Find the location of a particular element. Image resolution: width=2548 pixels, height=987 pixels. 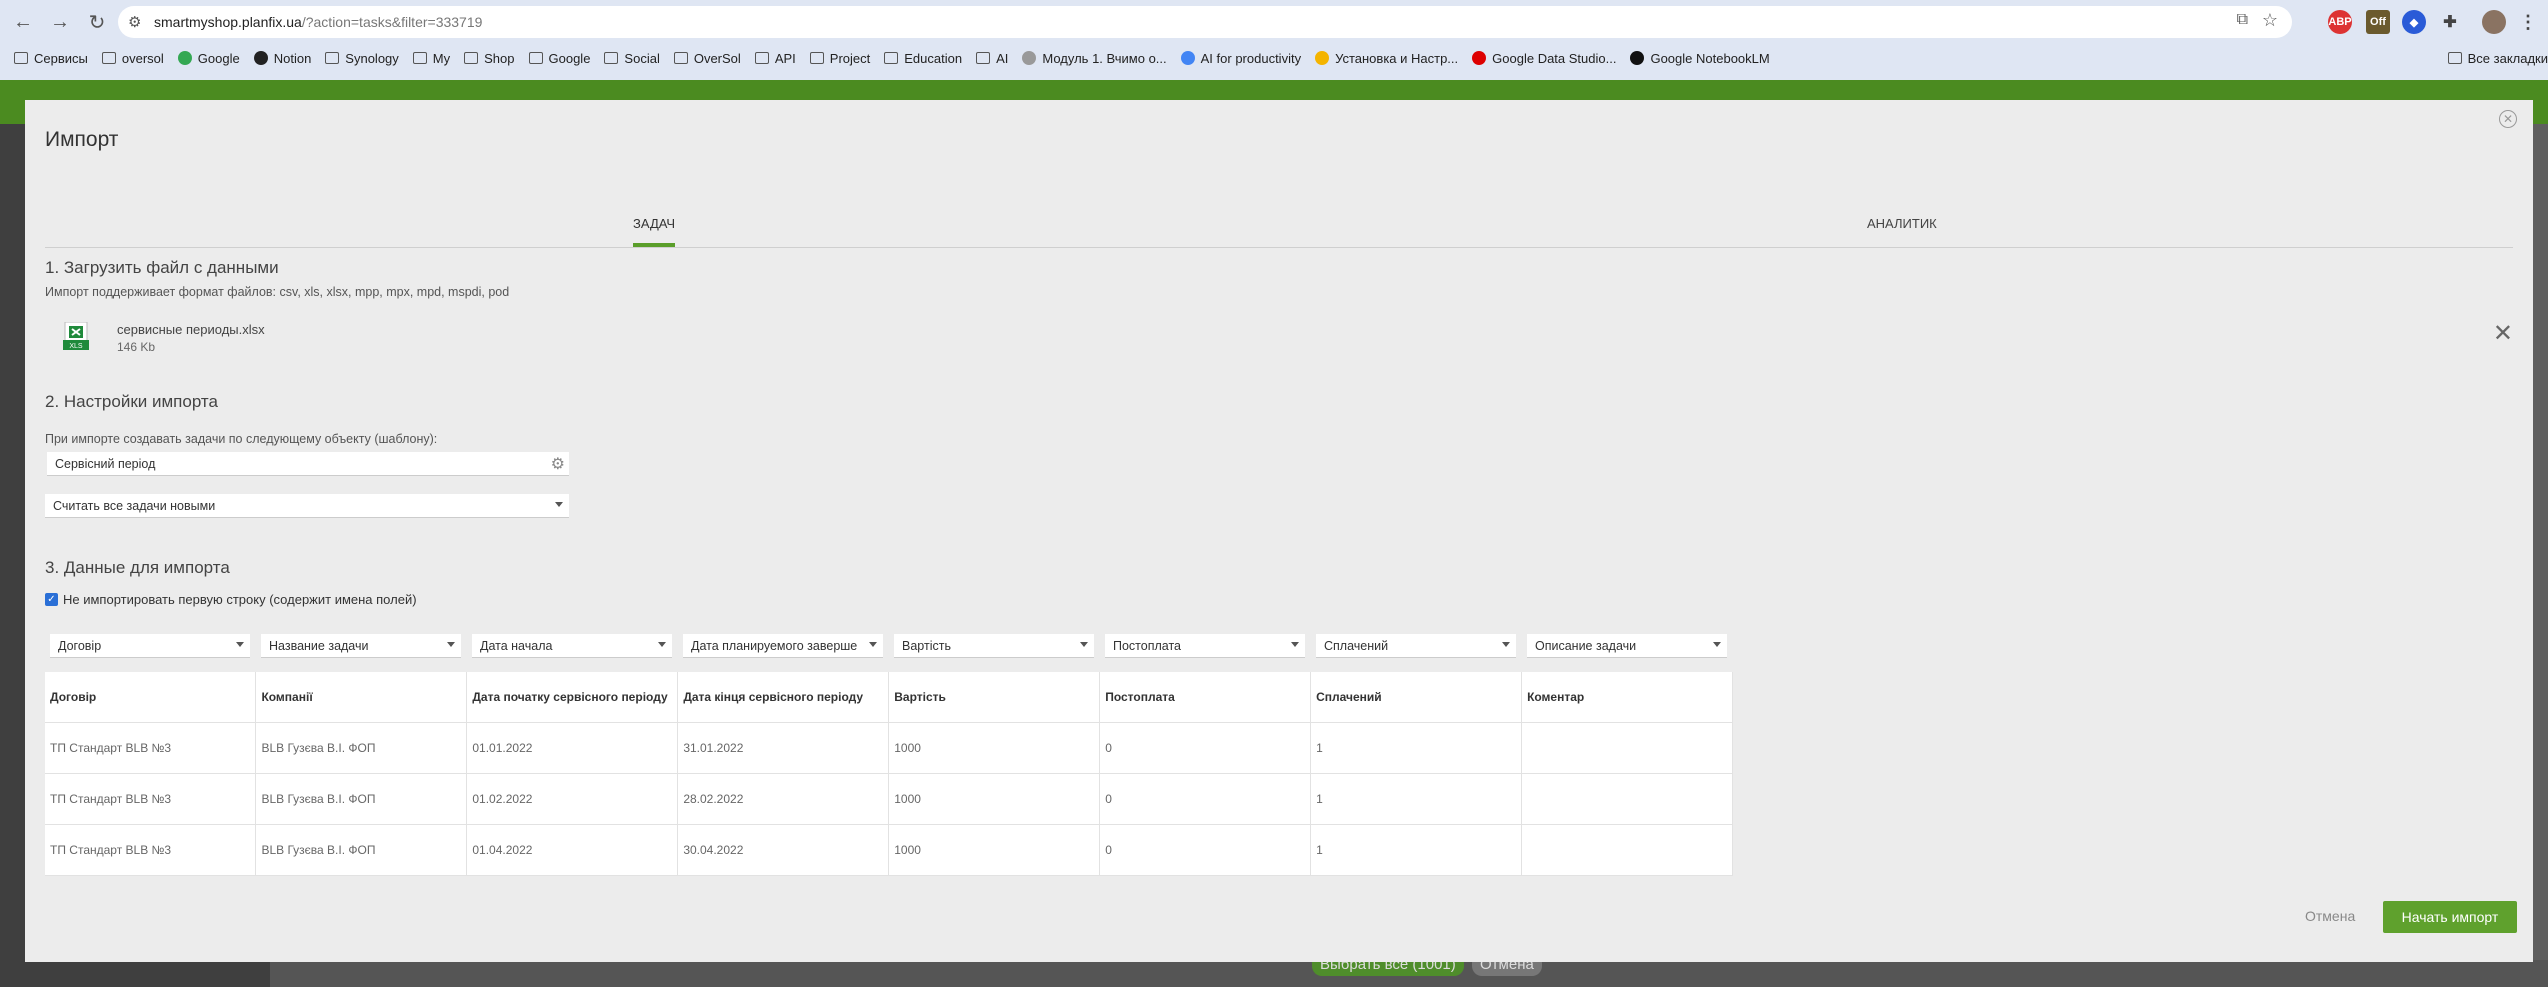

table-cell: BLB Гузєва В.І. ФОП is located at coordinates (361, 748).